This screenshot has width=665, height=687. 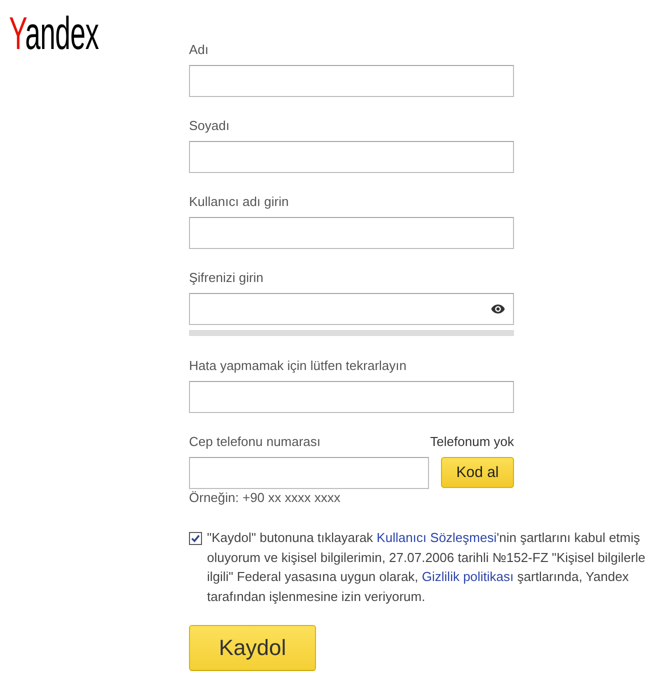 What do you see at coordinates (54, 33) in the screenshot?
I see `yandex-logo: Yandex` at bounding box center [54, 33].